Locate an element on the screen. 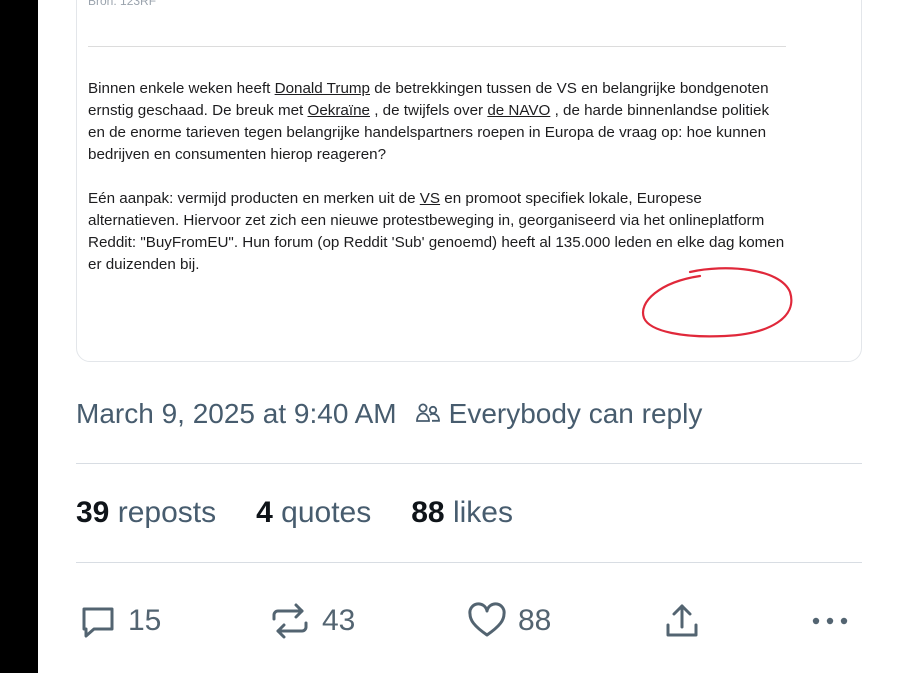  share-icon is located at coordinates (682, 621).